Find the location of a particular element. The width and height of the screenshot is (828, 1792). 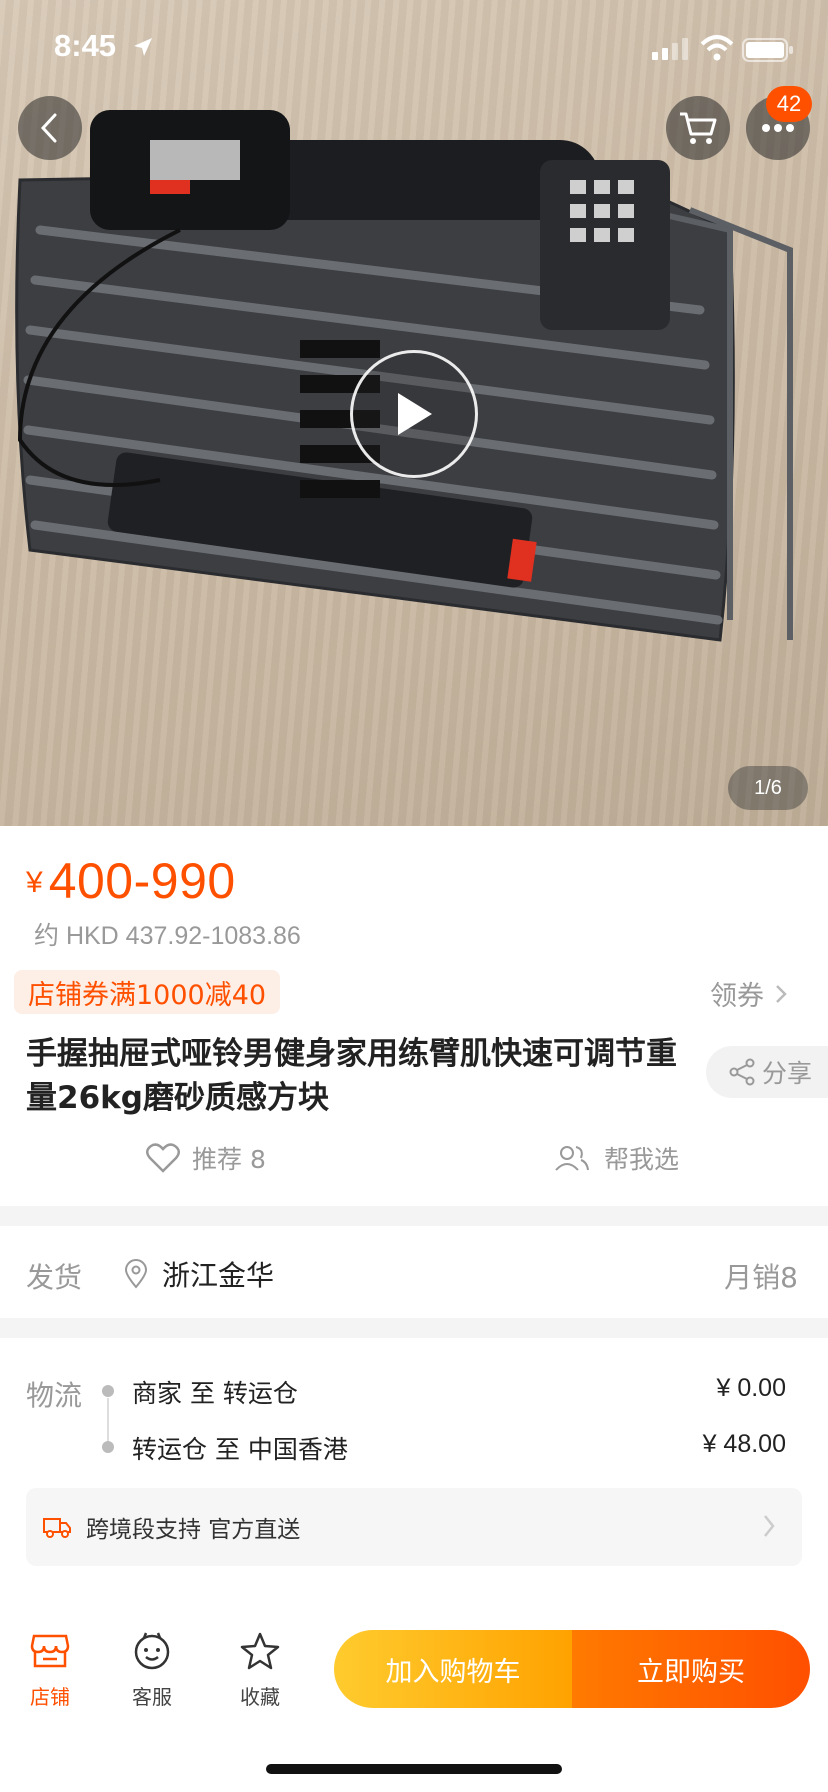

monthly-sales: 月销8 is located at coordinates (761, 1277).